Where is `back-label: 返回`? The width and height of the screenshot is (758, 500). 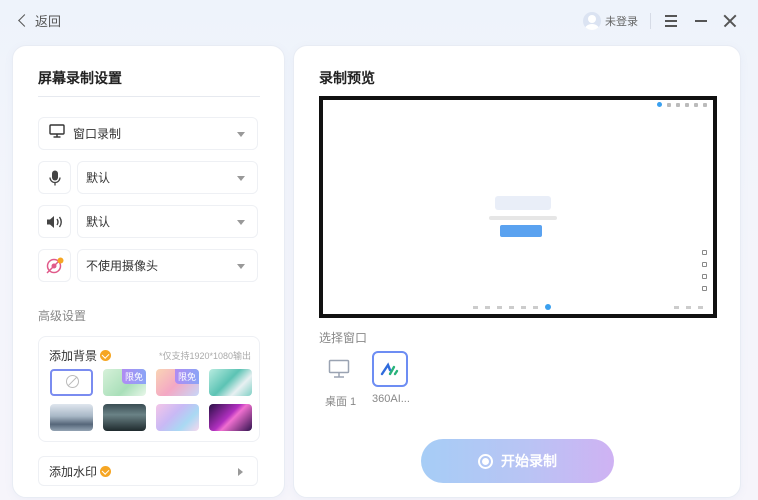 back-label: 返回 is located at coordinates (48, 21).